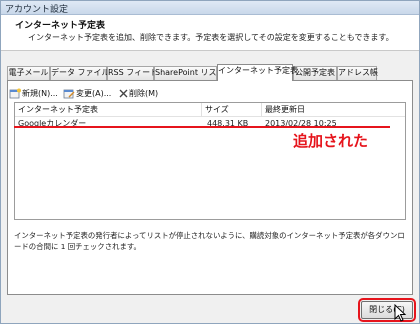  I want to click on tab-address-books: アドレス帳, so click(357, 73).